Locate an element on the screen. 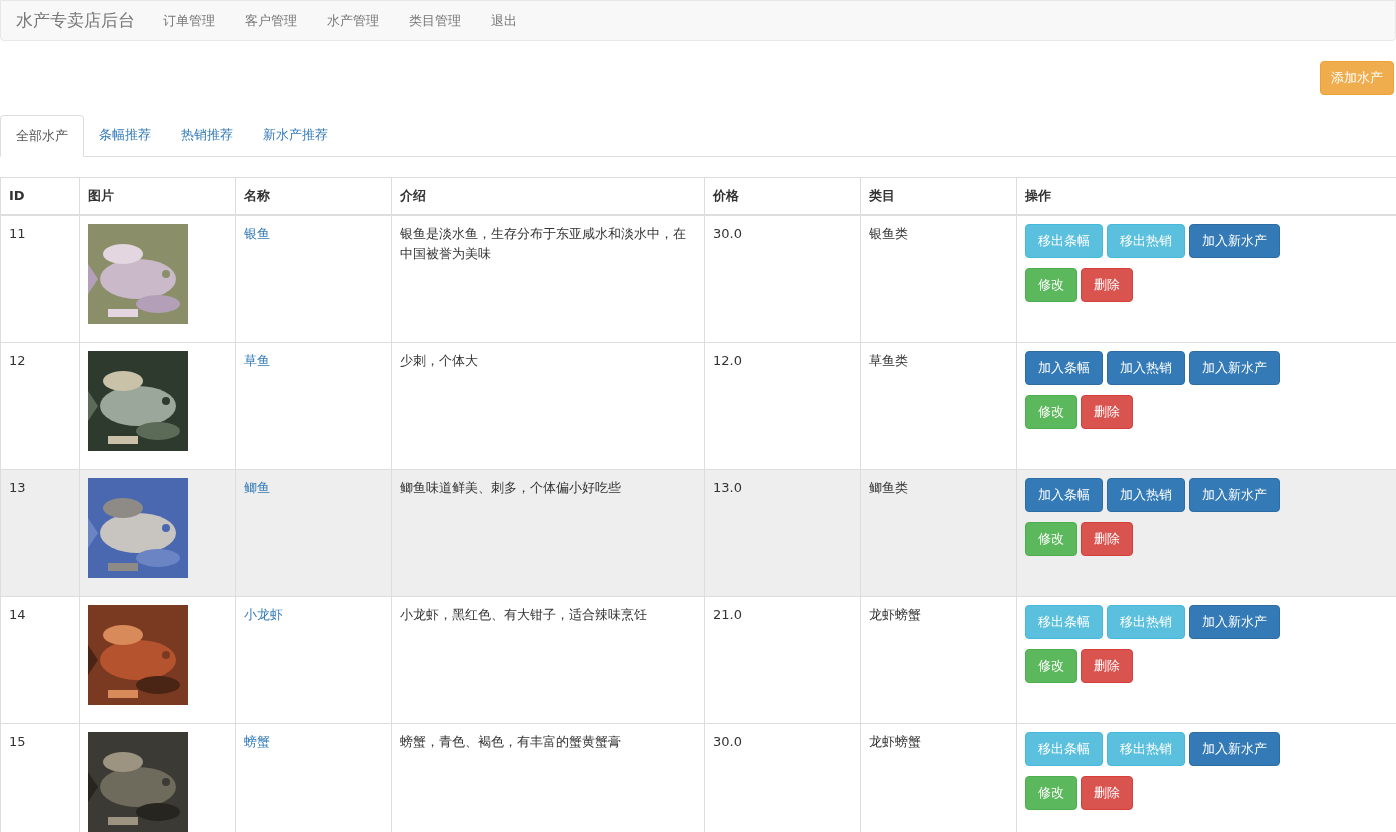 The image size is (1396, 832). table-cell: 银鱼类 is located at coordinates (888, 233).